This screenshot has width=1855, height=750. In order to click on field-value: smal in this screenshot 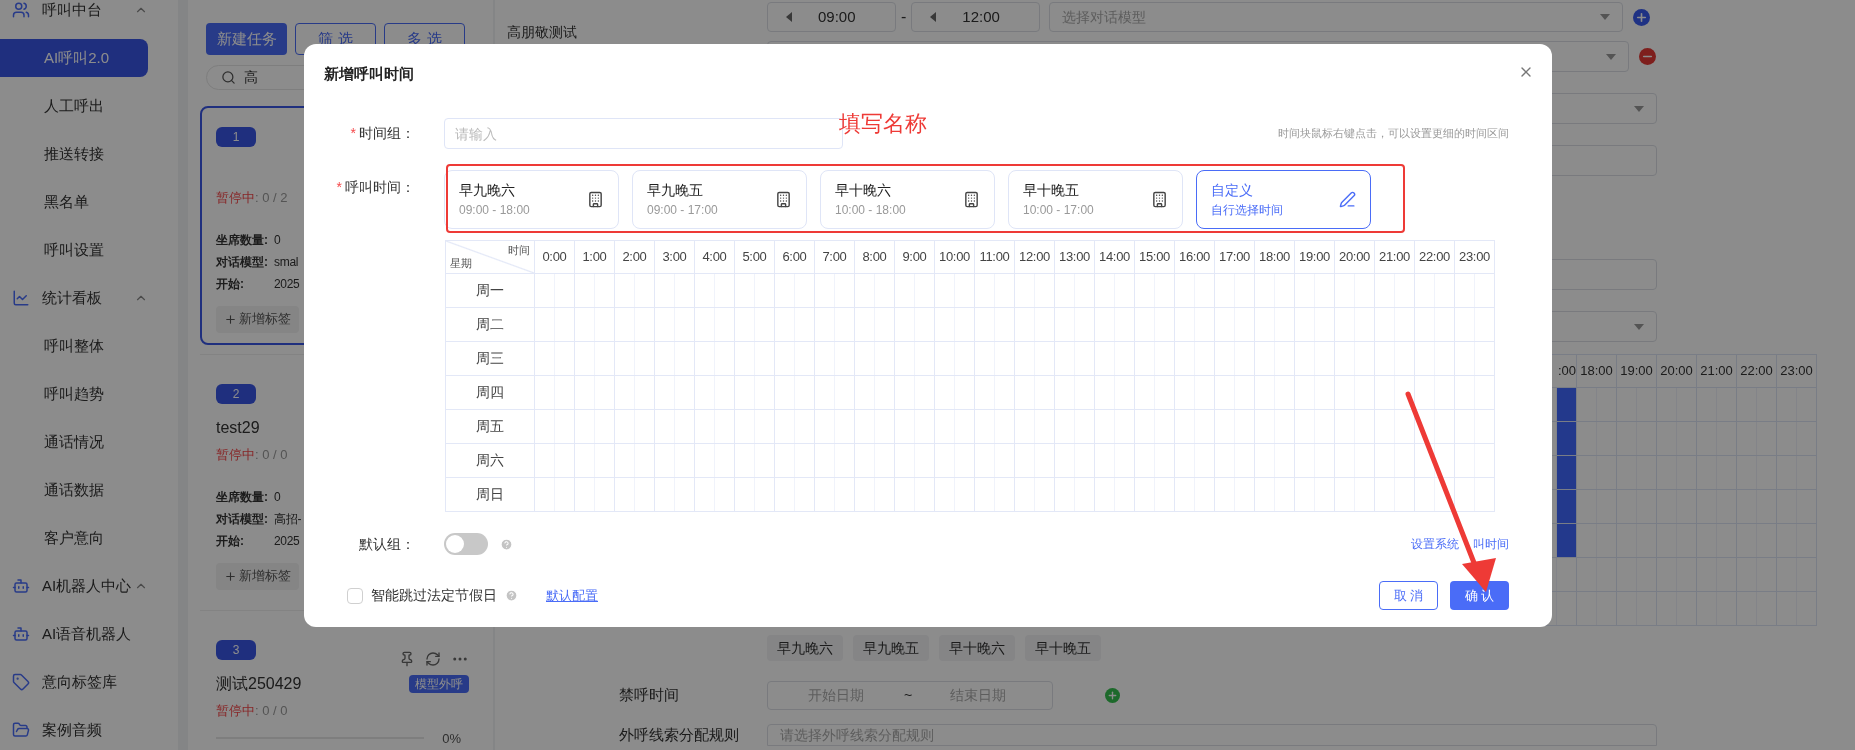, I will do `click(286, 262)`.